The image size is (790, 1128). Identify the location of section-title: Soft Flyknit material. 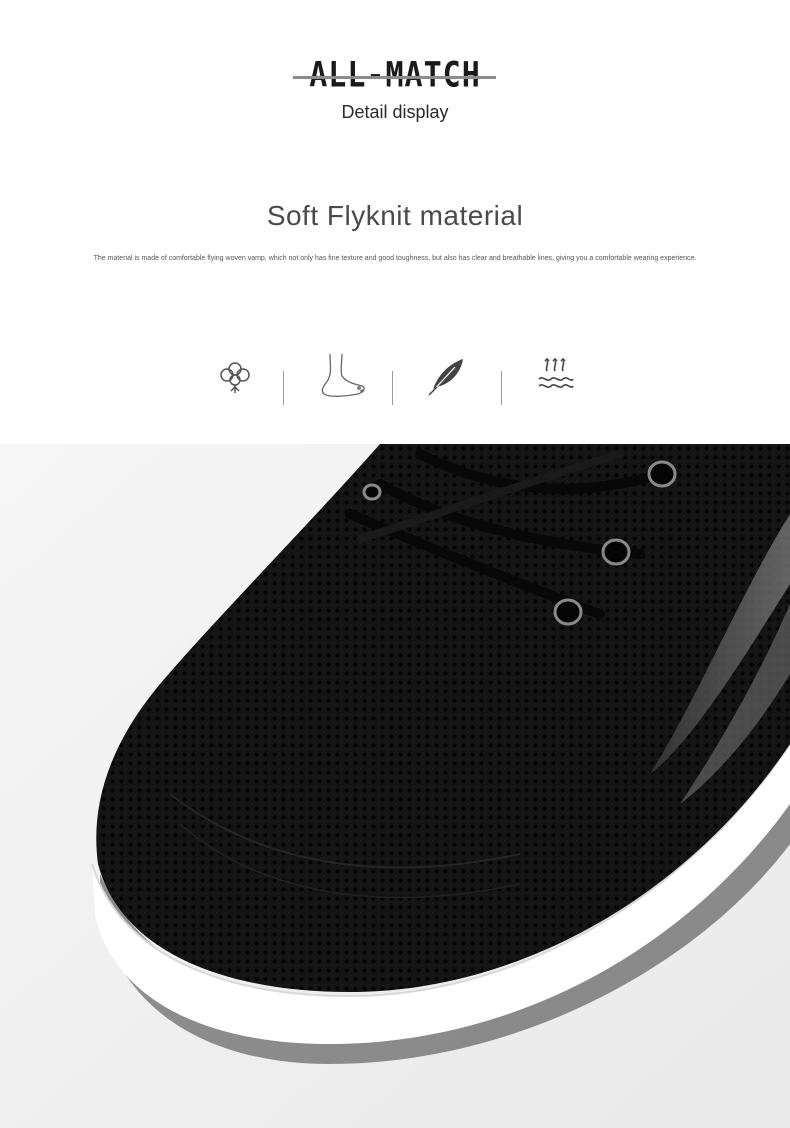
(395, 215).